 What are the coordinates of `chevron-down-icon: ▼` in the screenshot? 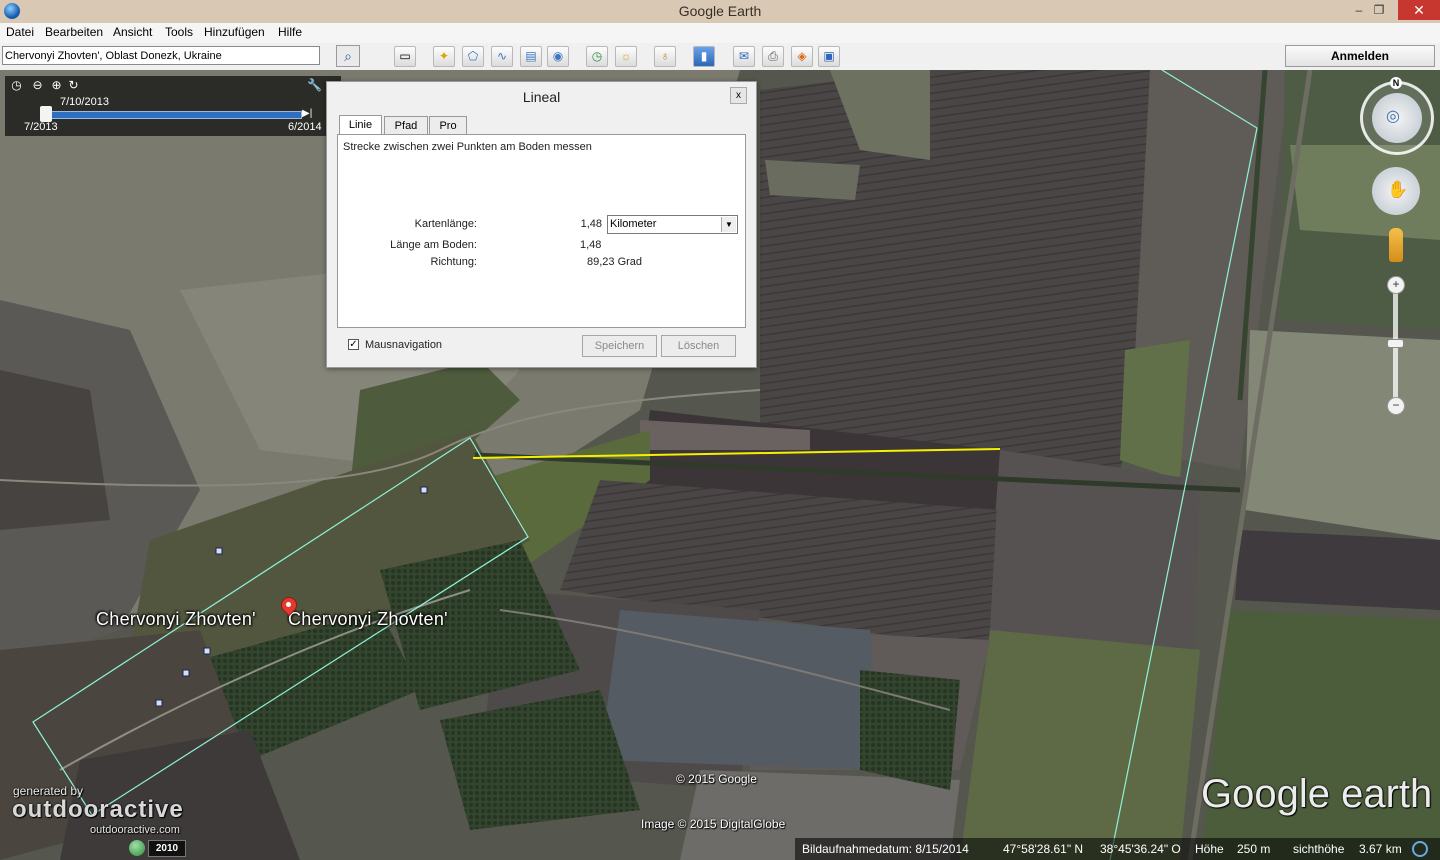 It's located at (728, 224).